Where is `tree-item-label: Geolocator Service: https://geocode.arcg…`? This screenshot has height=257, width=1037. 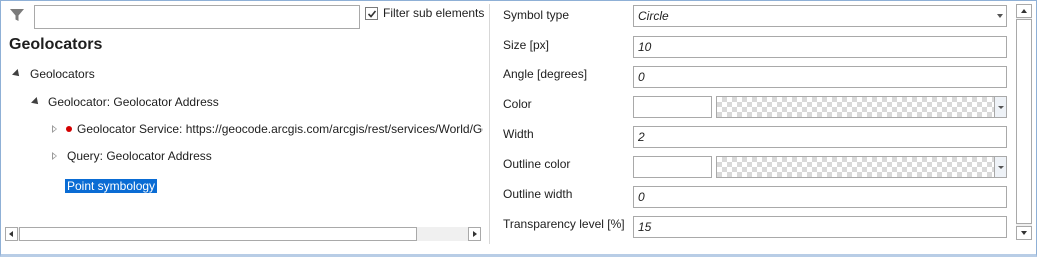
tree-item-label: Geolocator Service: https://geocode.arcg… is located at coordinates (280, 129).